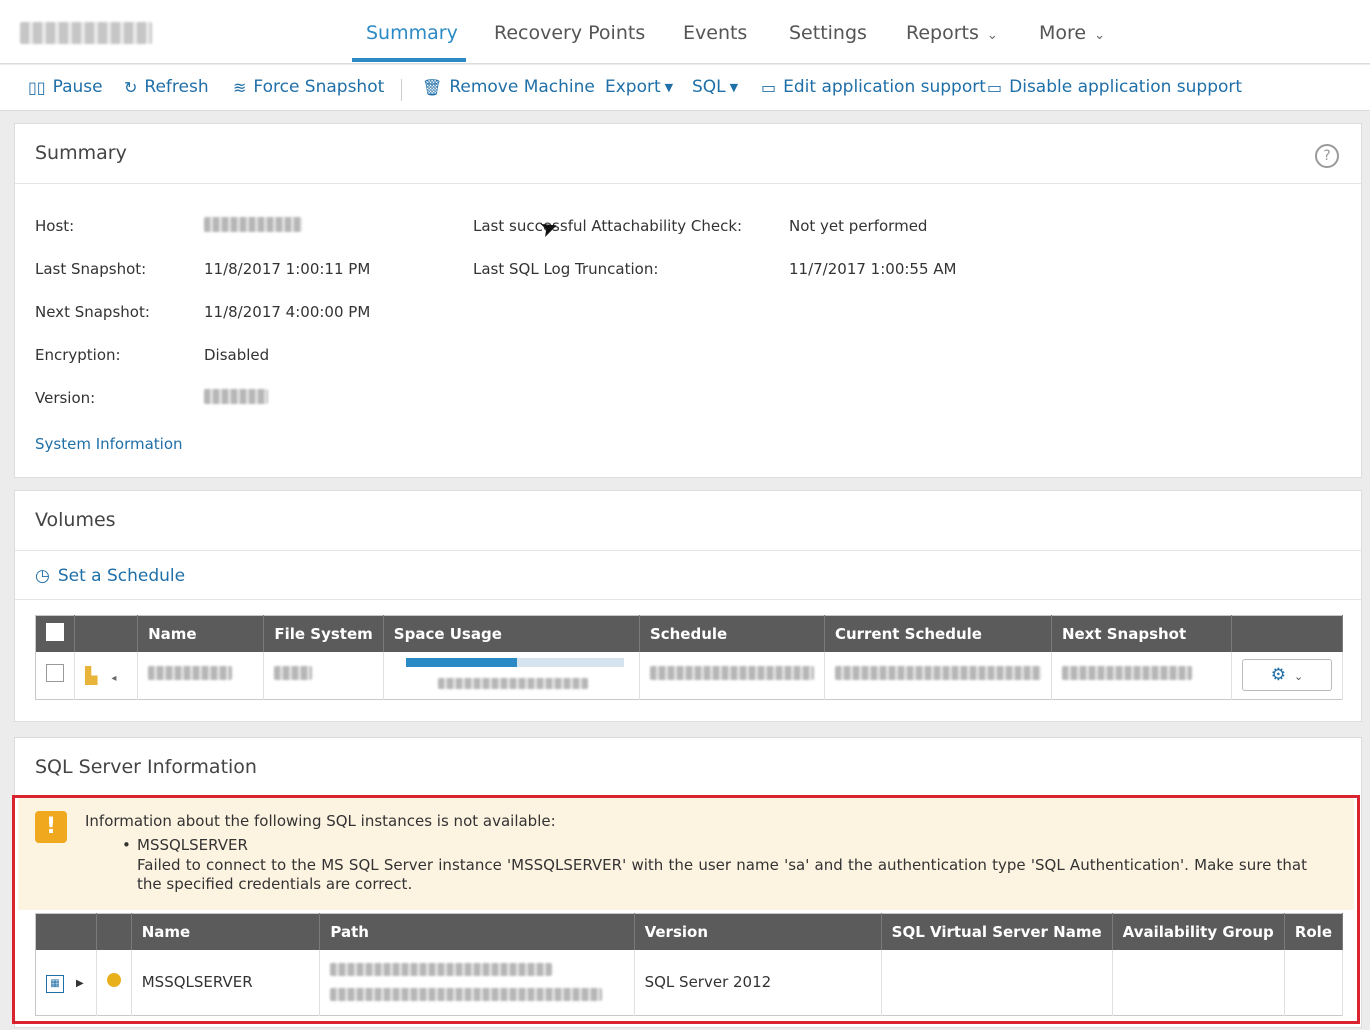 The height and width of the screenshot is (1030, 1370). What do you see at coordinates (78, 355) in the screenshot?
I see `encryption-label: Encryption:` at bounding box center [78, 355].